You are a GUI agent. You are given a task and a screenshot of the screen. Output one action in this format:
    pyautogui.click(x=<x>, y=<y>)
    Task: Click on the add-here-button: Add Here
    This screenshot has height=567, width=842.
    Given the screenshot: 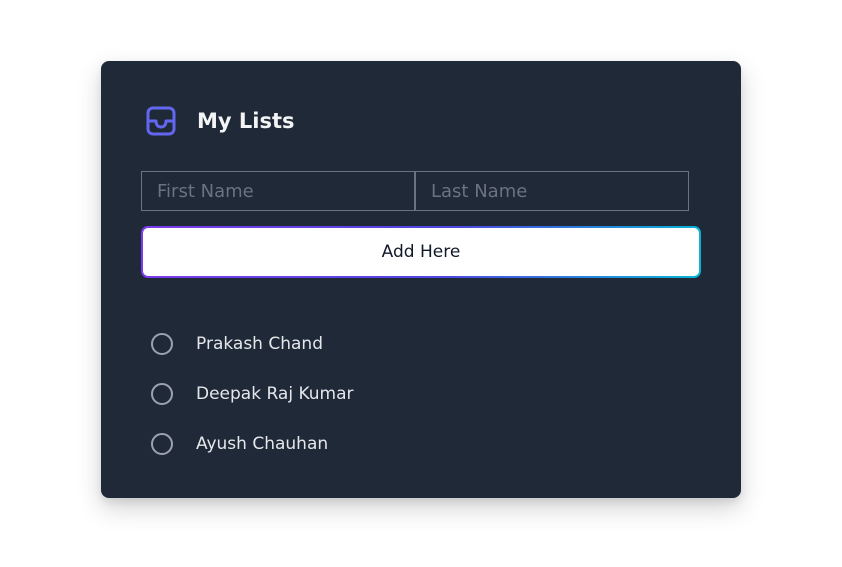 What is the action you would take?
    pyautogui.click(x=421, y=252)
    